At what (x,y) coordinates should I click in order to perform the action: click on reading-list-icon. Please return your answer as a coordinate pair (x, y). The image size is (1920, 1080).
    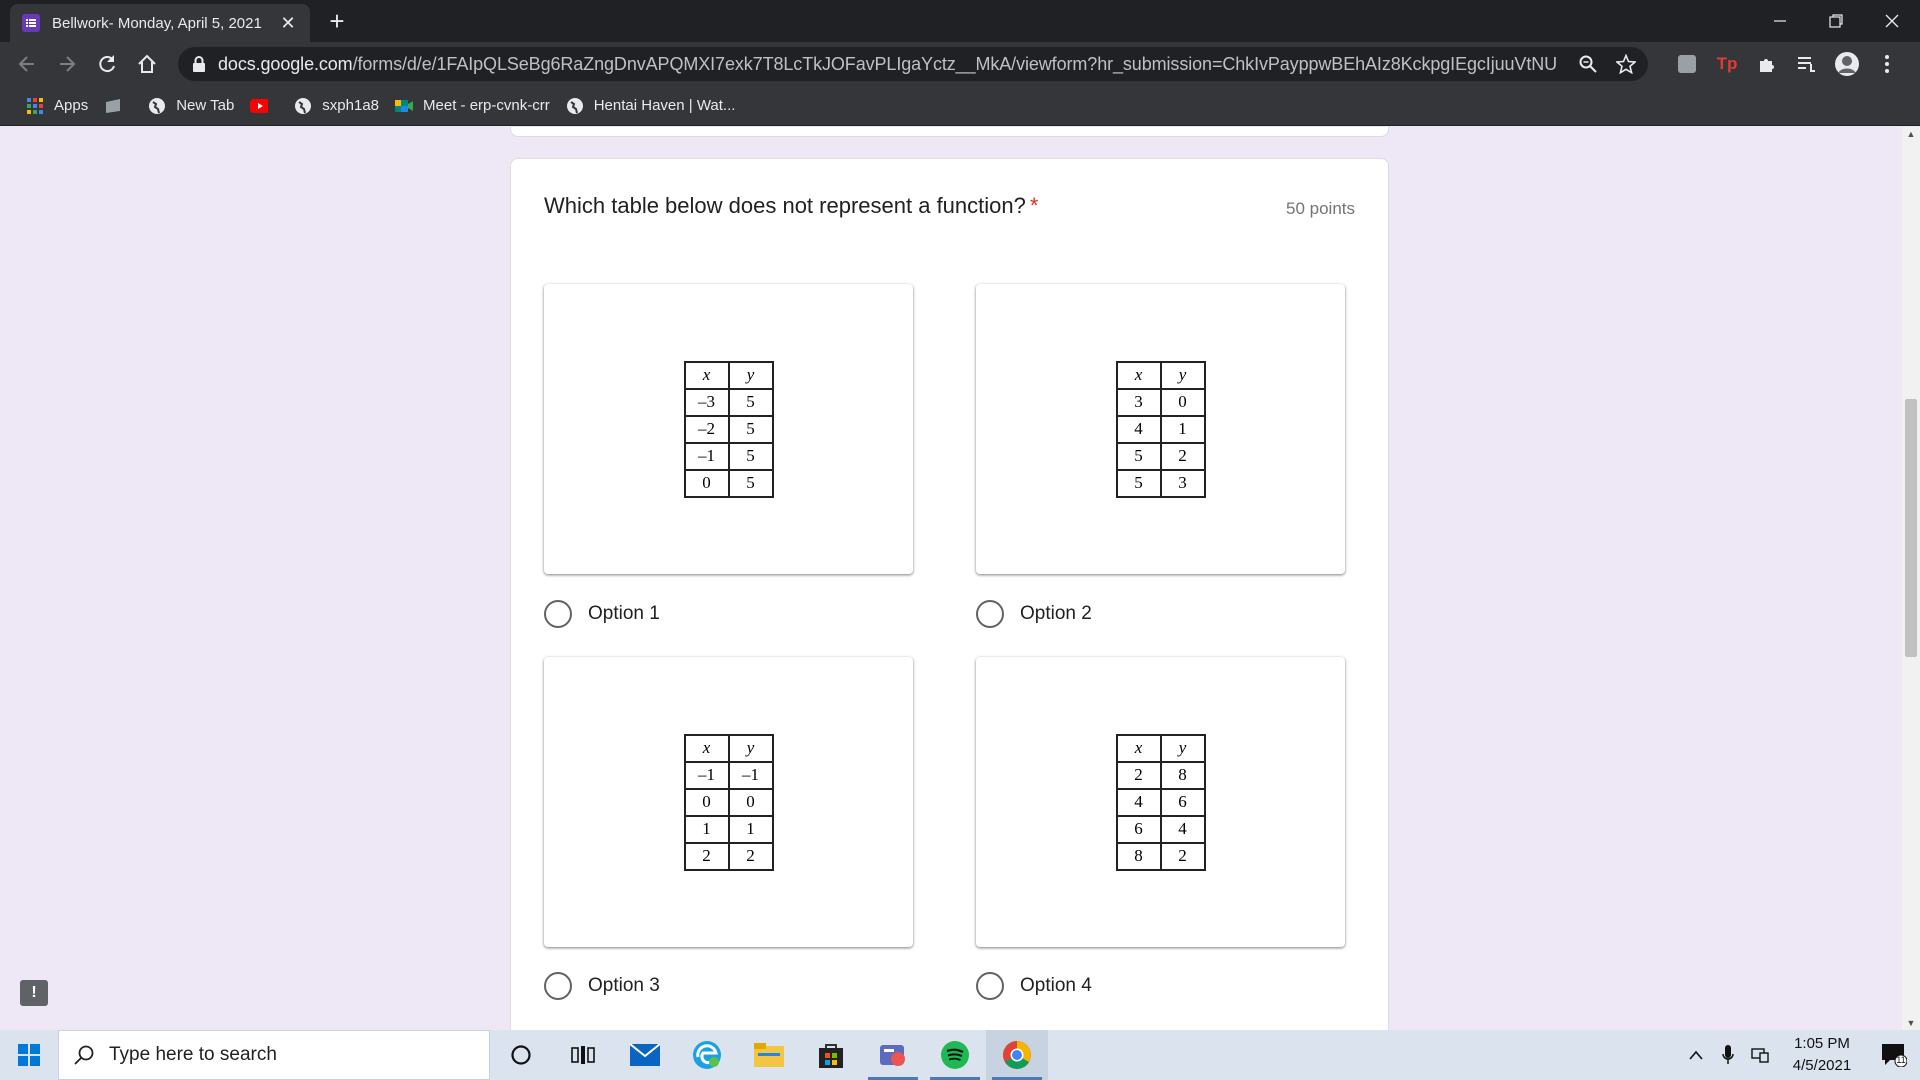
    Looking at the image, I should click on (1807, 64).